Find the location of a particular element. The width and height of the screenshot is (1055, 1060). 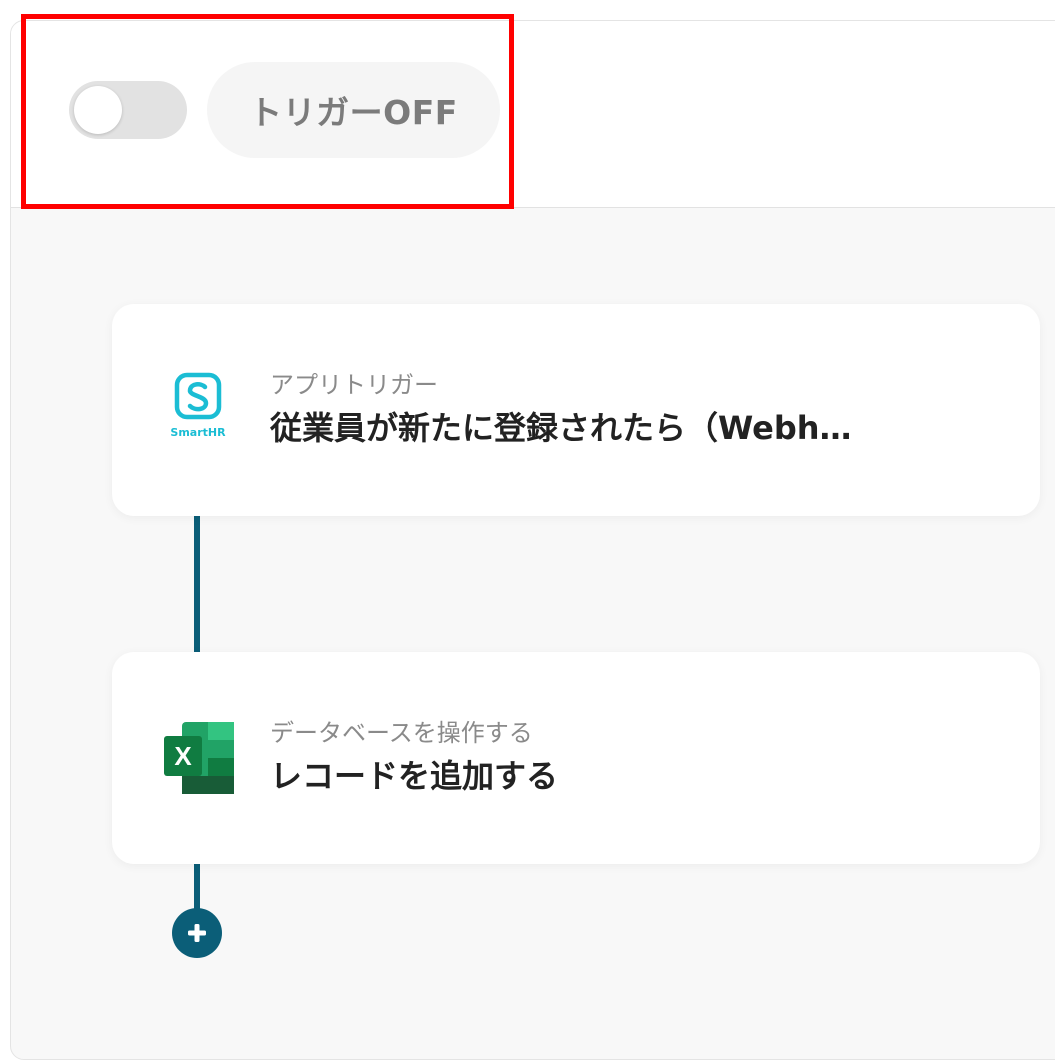

smarthr-icon-caption: SmartHR is located at coordinates (198, 432).